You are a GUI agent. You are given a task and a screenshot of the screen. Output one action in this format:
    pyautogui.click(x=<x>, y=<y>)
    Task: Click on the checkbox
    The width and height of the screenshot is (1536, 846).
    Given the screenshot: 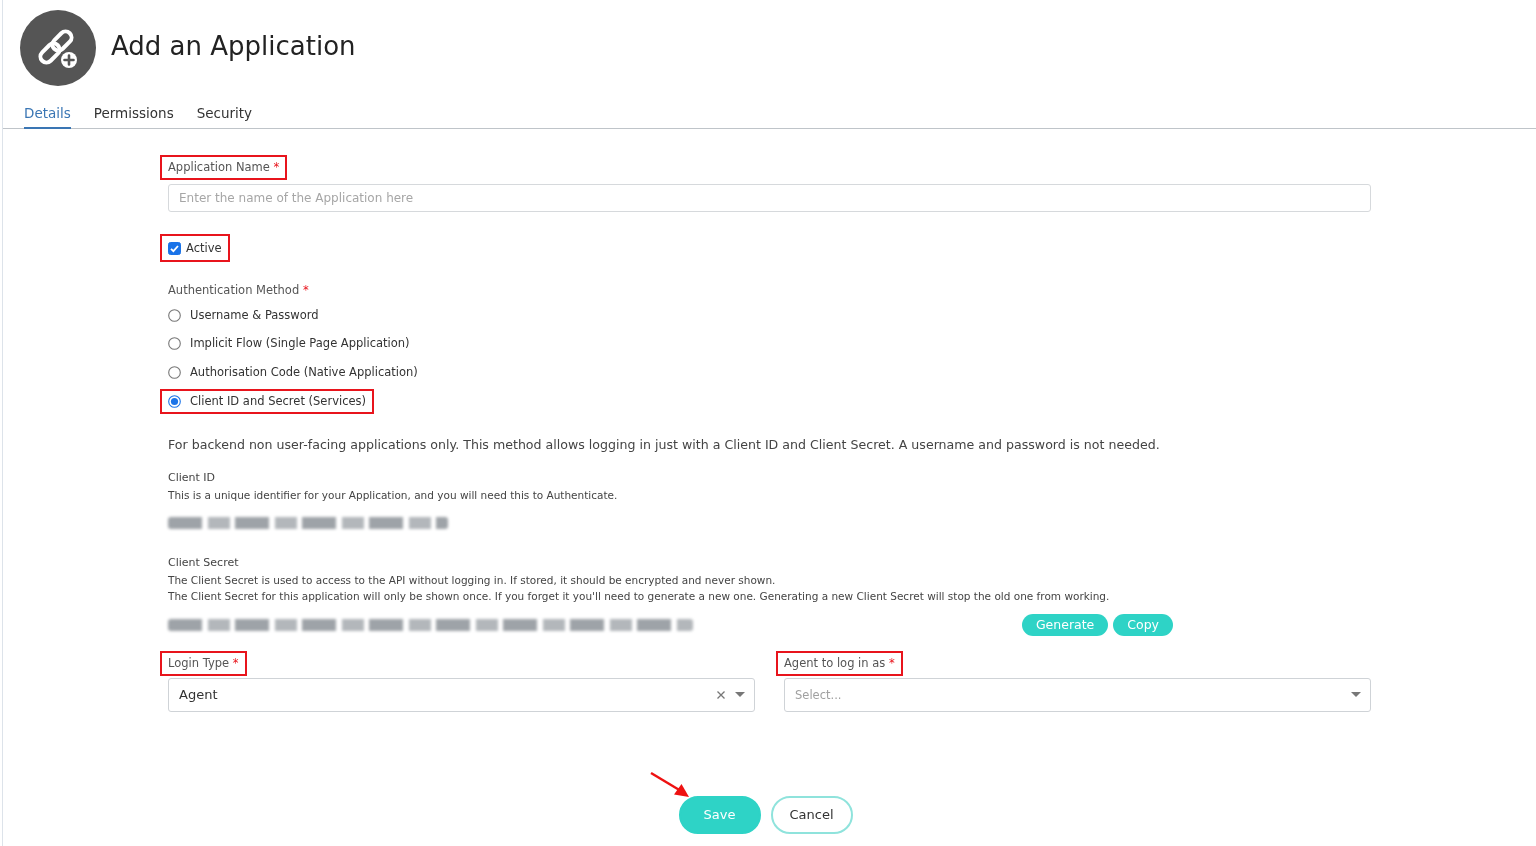 What is the action you would take?
    pyautogui.click(x=174, y=248)
    